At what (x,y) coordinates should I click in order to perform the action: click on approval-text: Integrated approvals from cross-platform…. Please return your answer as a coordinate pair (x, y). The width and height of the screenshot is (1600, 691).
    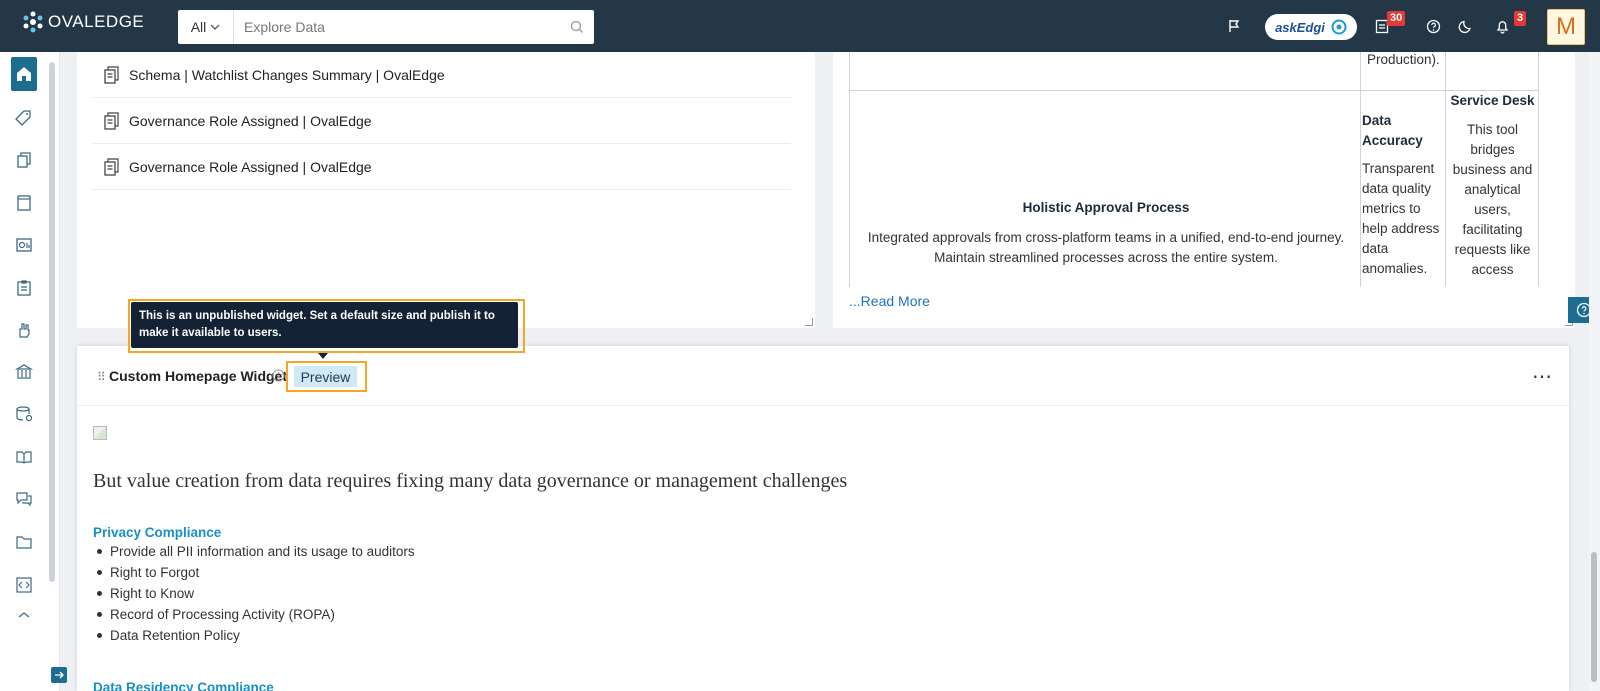
    Looking at the image, I should click on (1106, 247).